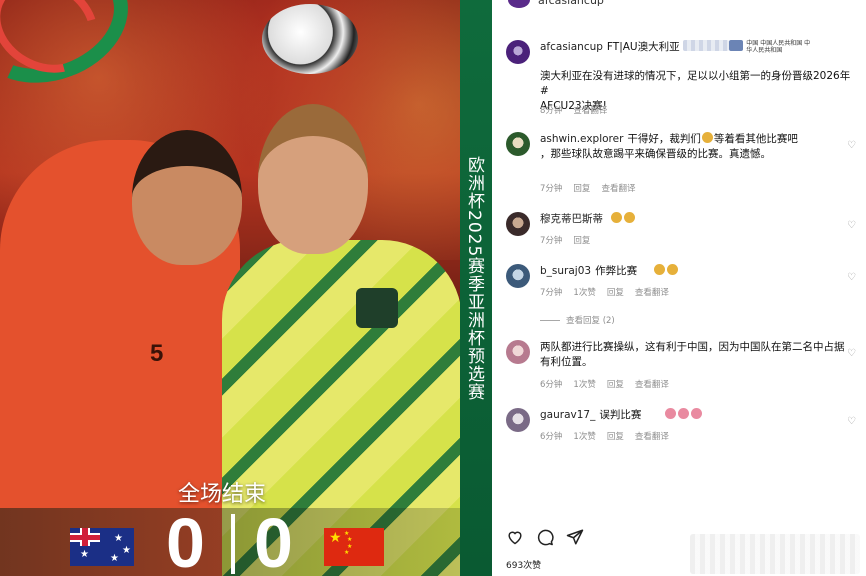 The image size is (866, 576). Describe the element at coordinates (474, 279) in the screenshot. I see `tournament-title: 欧洲杯2025赛季亚洲杯预选赛` at that location.